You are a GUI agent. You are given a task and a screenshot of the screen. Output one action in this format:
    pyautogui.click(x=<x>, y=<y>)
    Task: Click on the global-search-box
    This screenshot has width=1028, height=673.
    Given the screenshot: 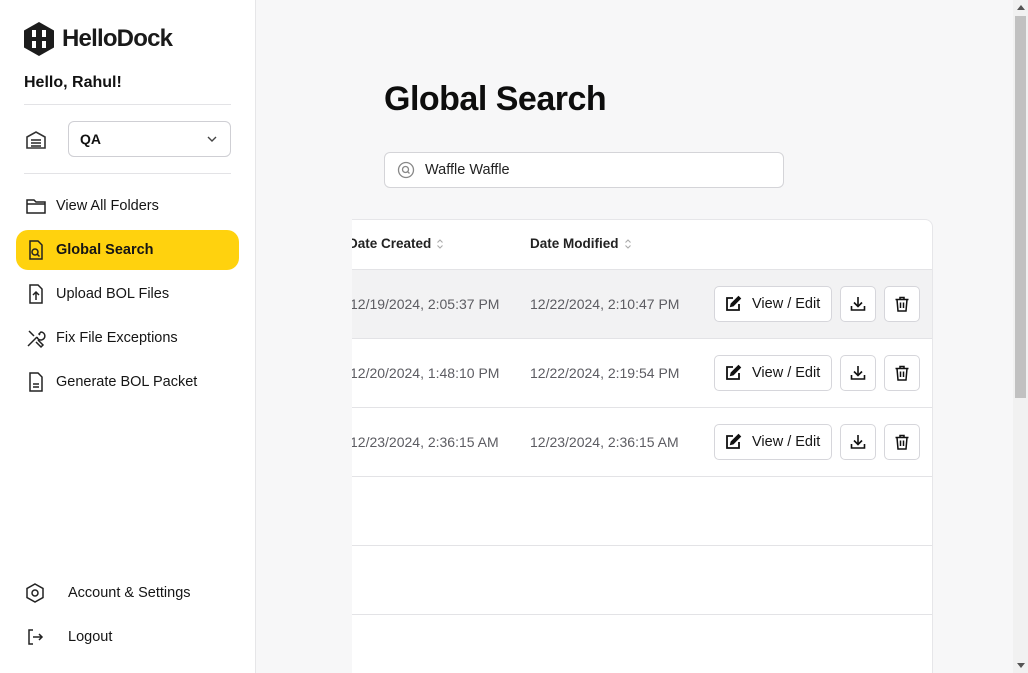 What is the action you would take?
    pyautogui.click(x=584, y=170)
    